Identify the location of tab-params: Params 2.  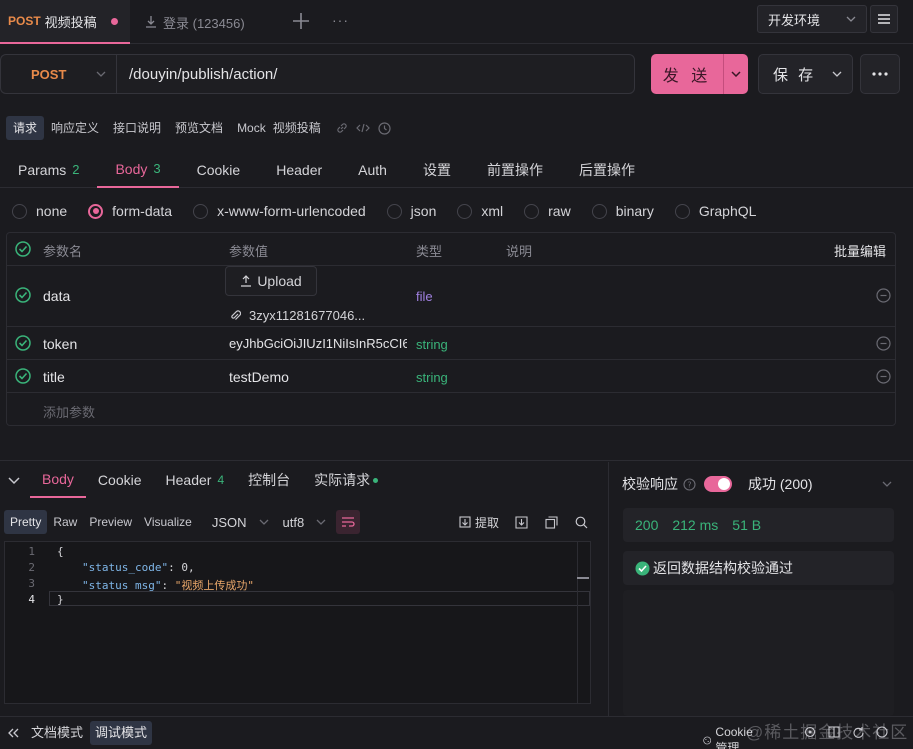
(48, 170).